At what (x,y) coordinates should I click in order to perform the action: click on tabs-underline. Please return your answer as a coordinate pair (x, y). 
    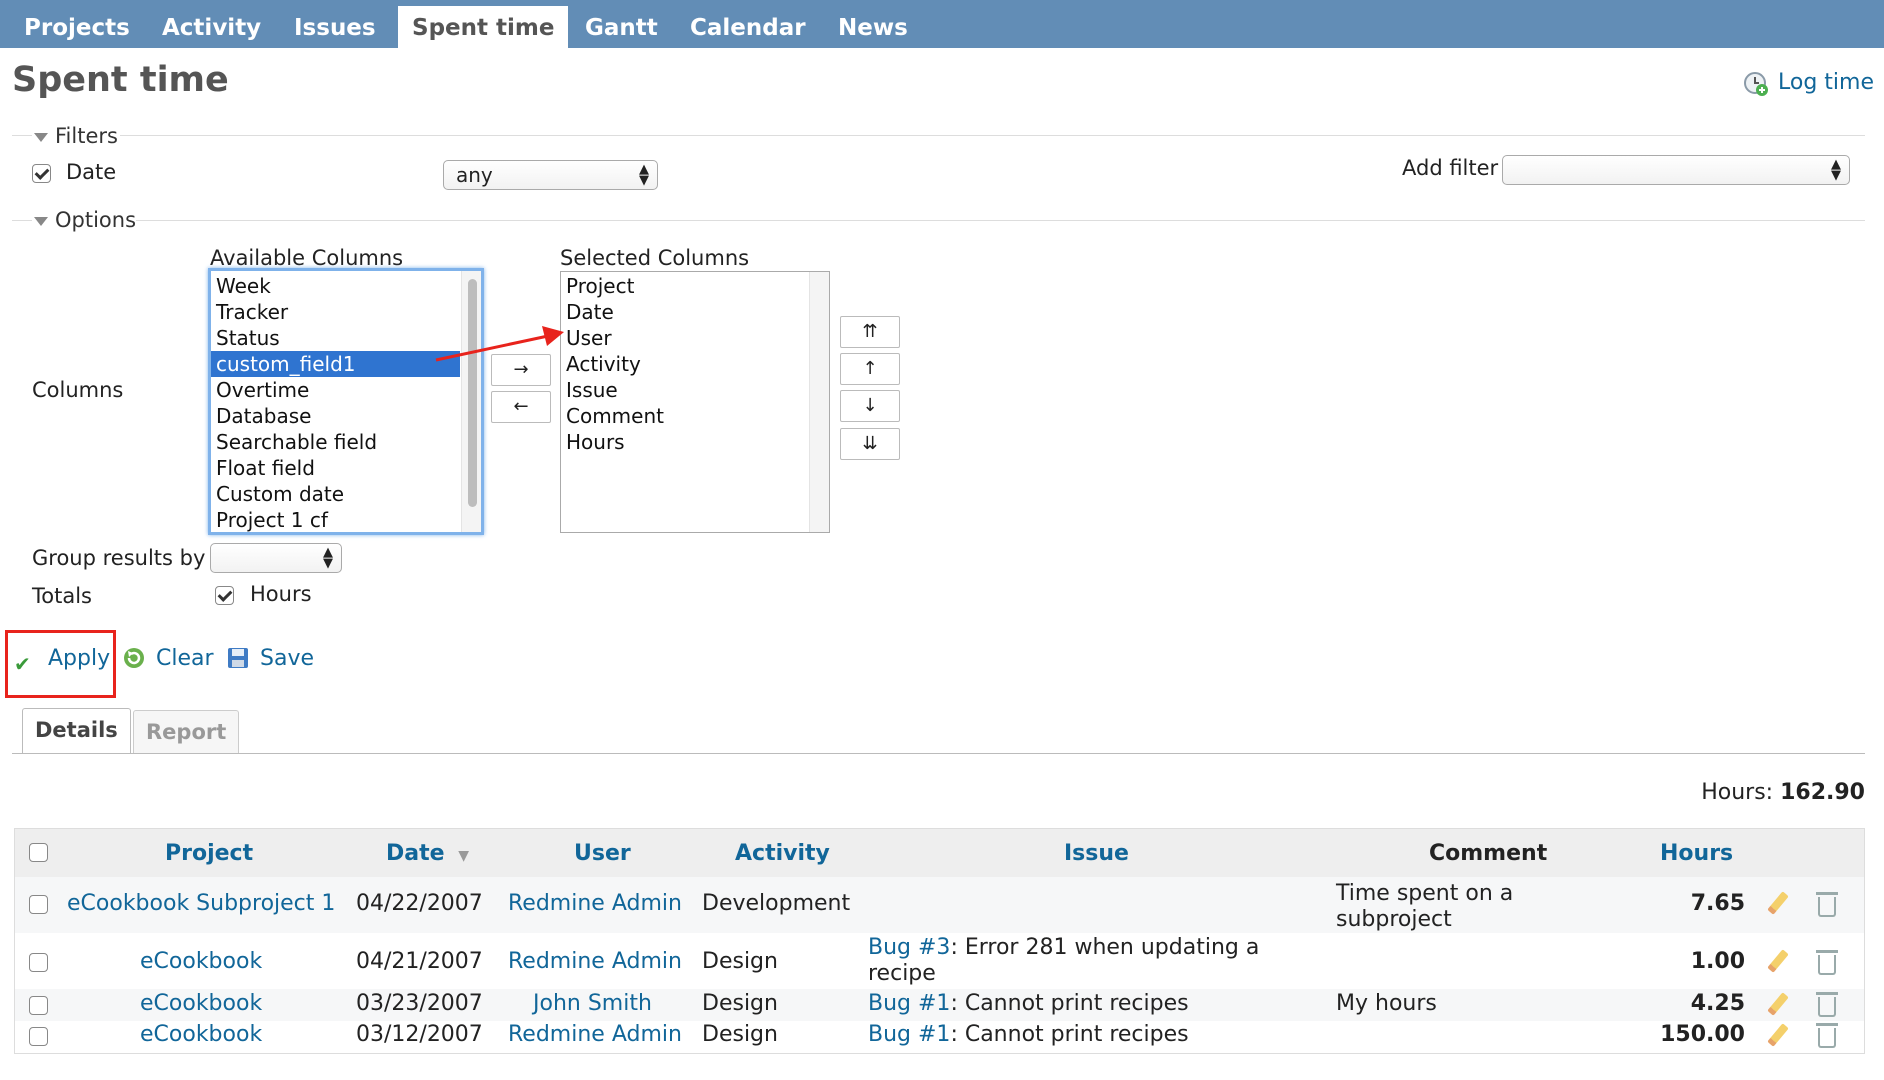
    Looking at the image, I should click on (938, 753).